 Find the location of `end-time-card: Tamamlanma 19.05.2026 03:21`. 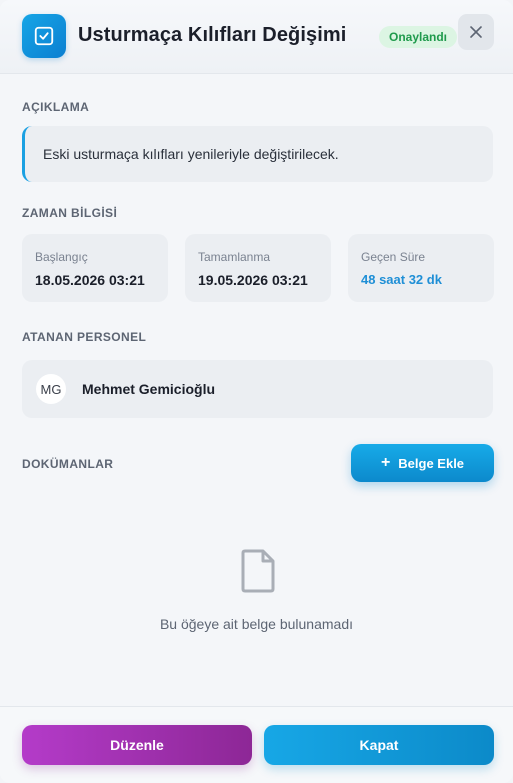

end-time-card: Tamamlanma 19.05.2026 03:21 is located at coordinates (258, 268).